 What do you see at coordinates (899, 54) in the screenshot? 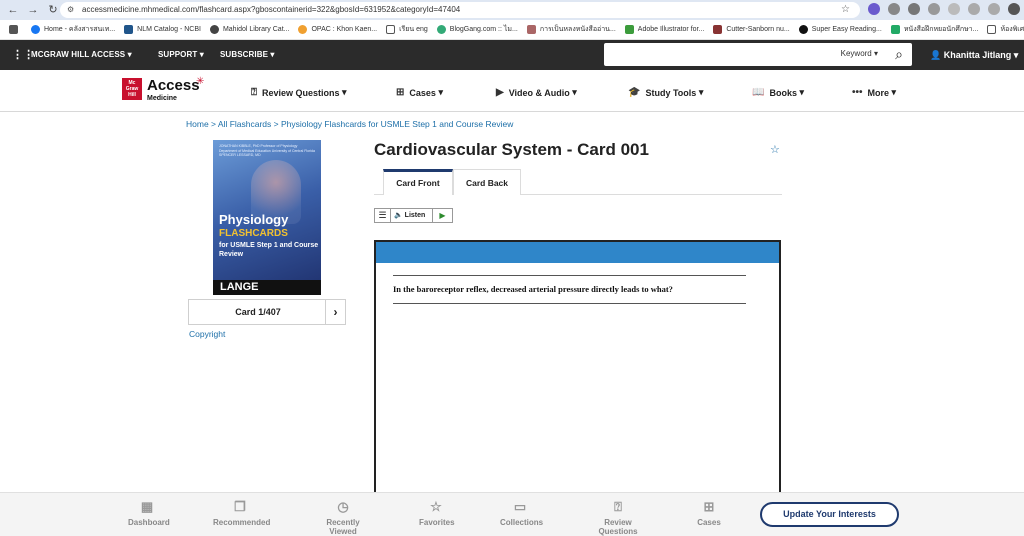
I see `search-icon: ⌕` at bounding box center [899, 54].